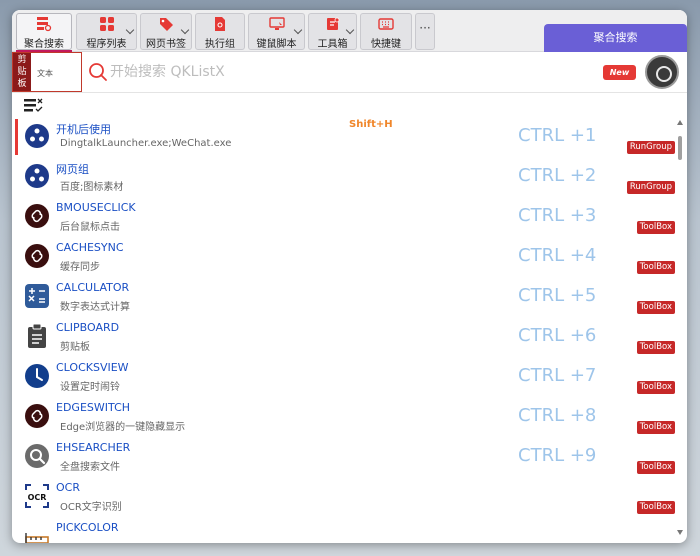 This screenshot has height=556, width=700. What do you see at coordinates (90, 467) in the screenshot?
I see `item-subtitle: 全盘搜索文件` at bounding box center [90, 467].